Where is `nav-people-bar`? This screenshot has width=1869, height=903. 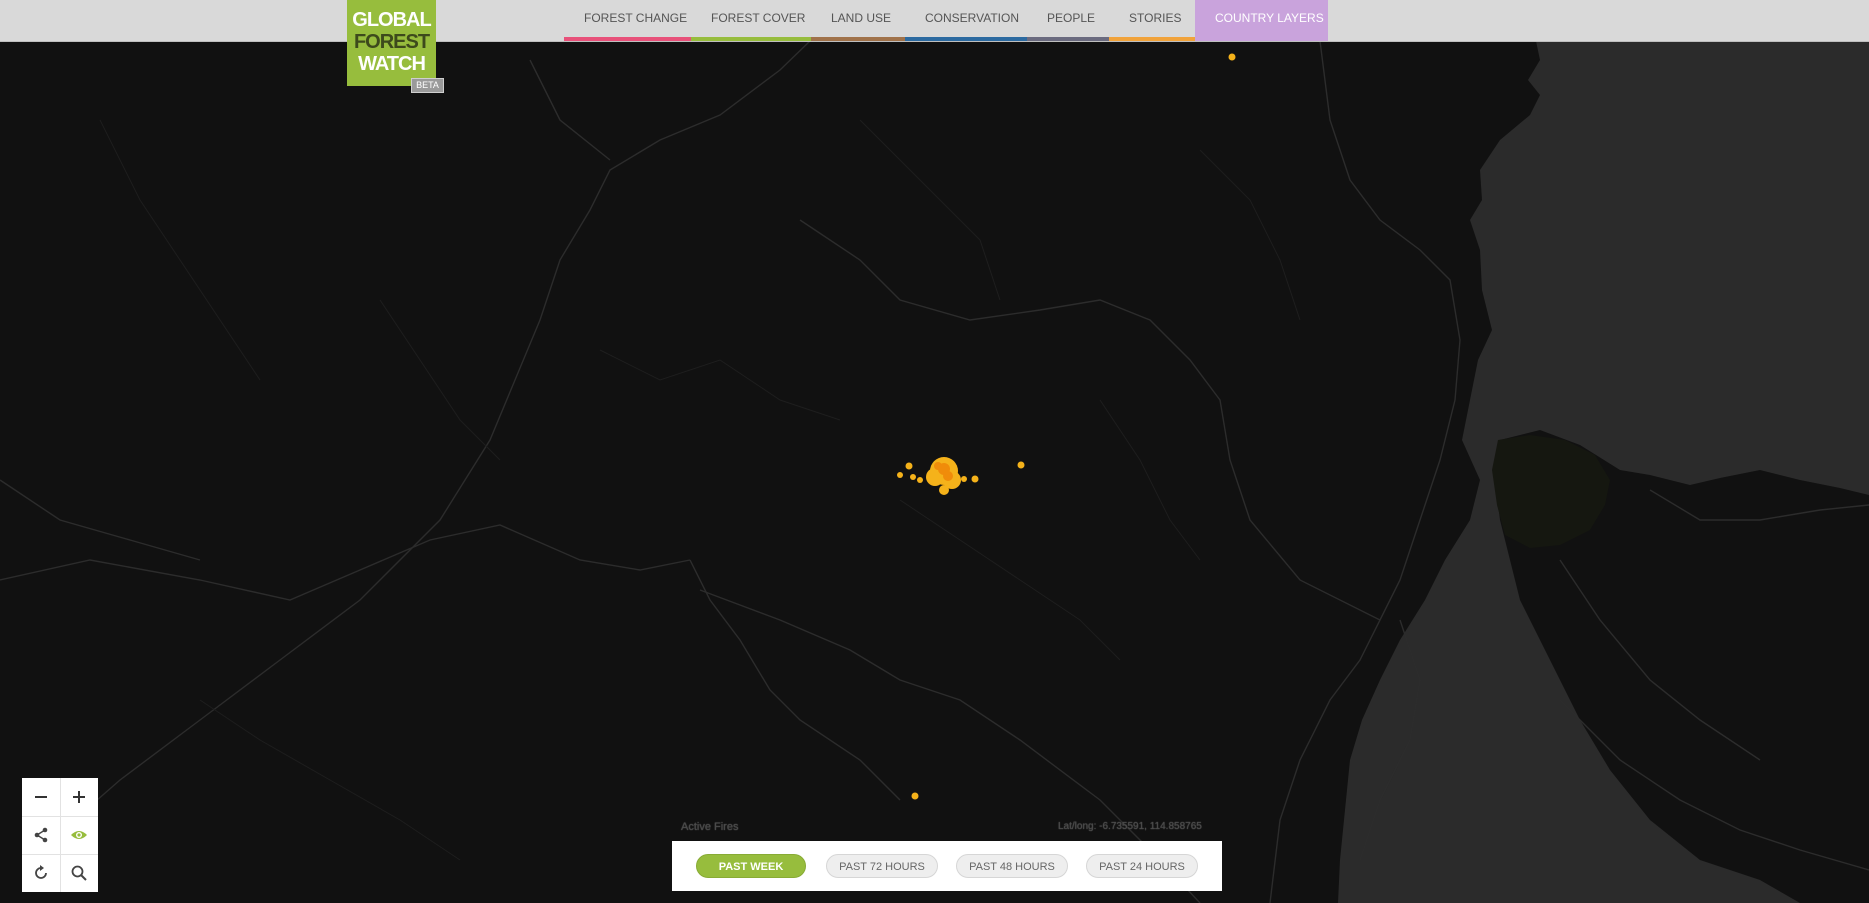 nav-people-bar is located at coordinates (1068, 39).